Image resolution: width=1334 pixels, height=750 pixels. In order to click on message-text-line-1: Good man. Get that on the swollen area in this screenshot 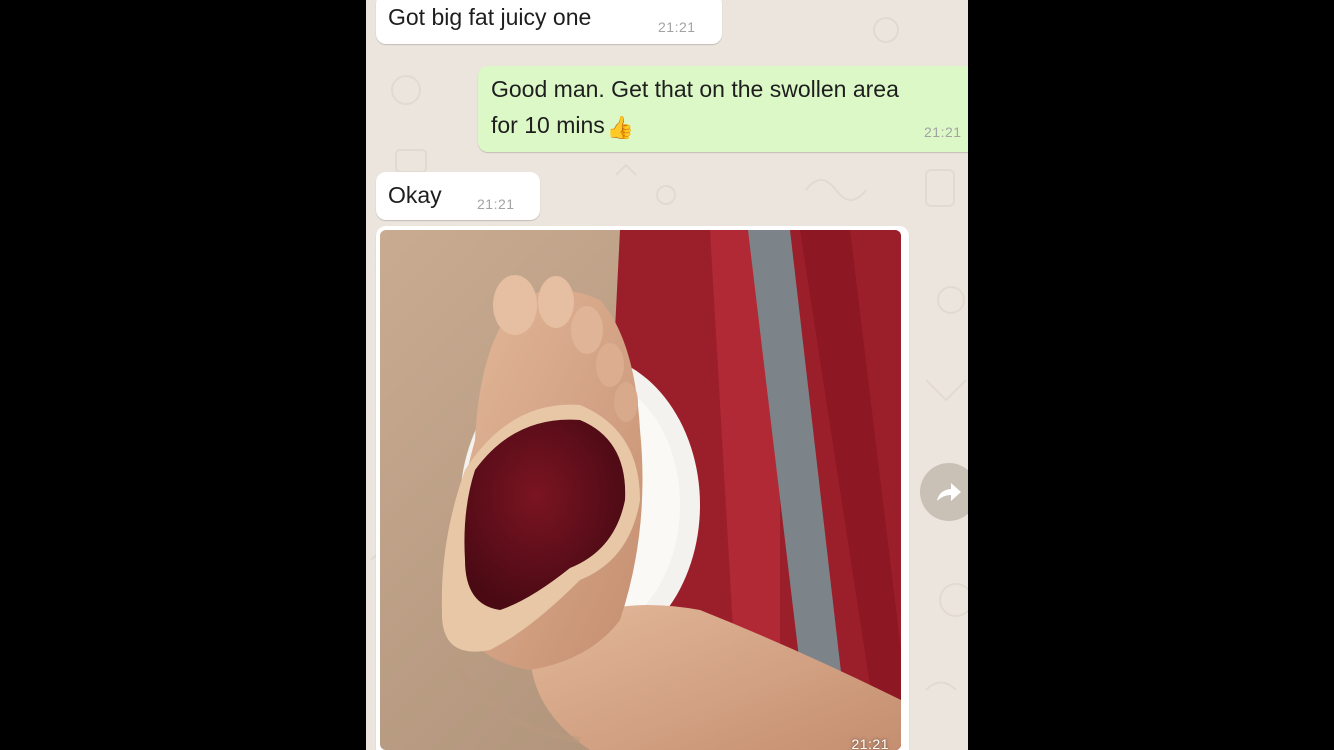, I will do `click(695, 89)`.